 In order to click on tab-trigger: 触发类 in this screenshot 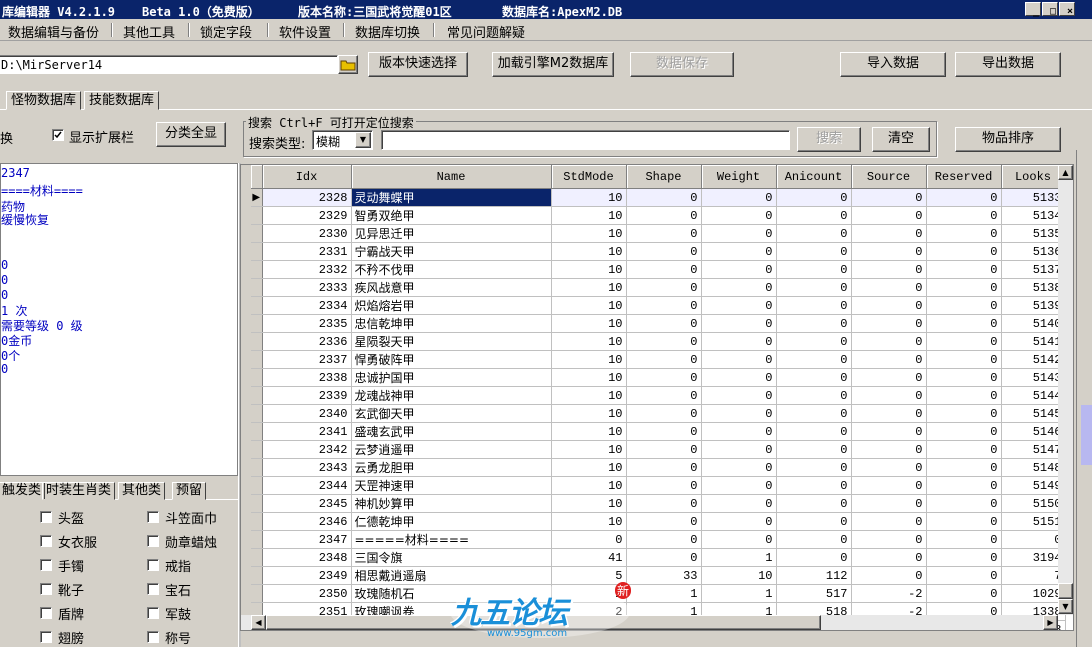, I will do `click(23, 491)`.